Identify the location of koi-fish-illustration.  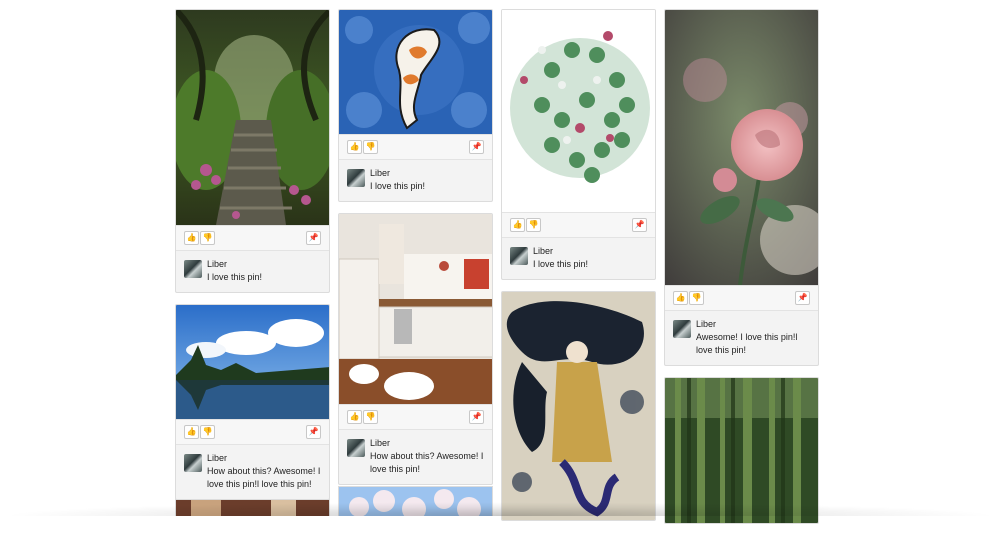
(415, 72).